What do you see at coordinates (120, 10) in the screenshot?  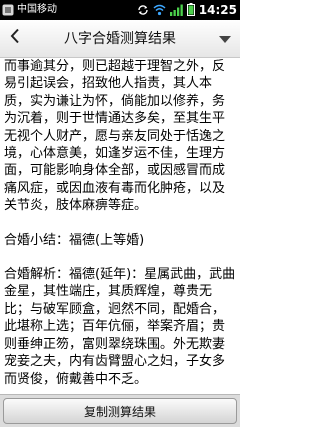 I see `status-bar: 中国移动 14:25` at bounding box center [120, 10].